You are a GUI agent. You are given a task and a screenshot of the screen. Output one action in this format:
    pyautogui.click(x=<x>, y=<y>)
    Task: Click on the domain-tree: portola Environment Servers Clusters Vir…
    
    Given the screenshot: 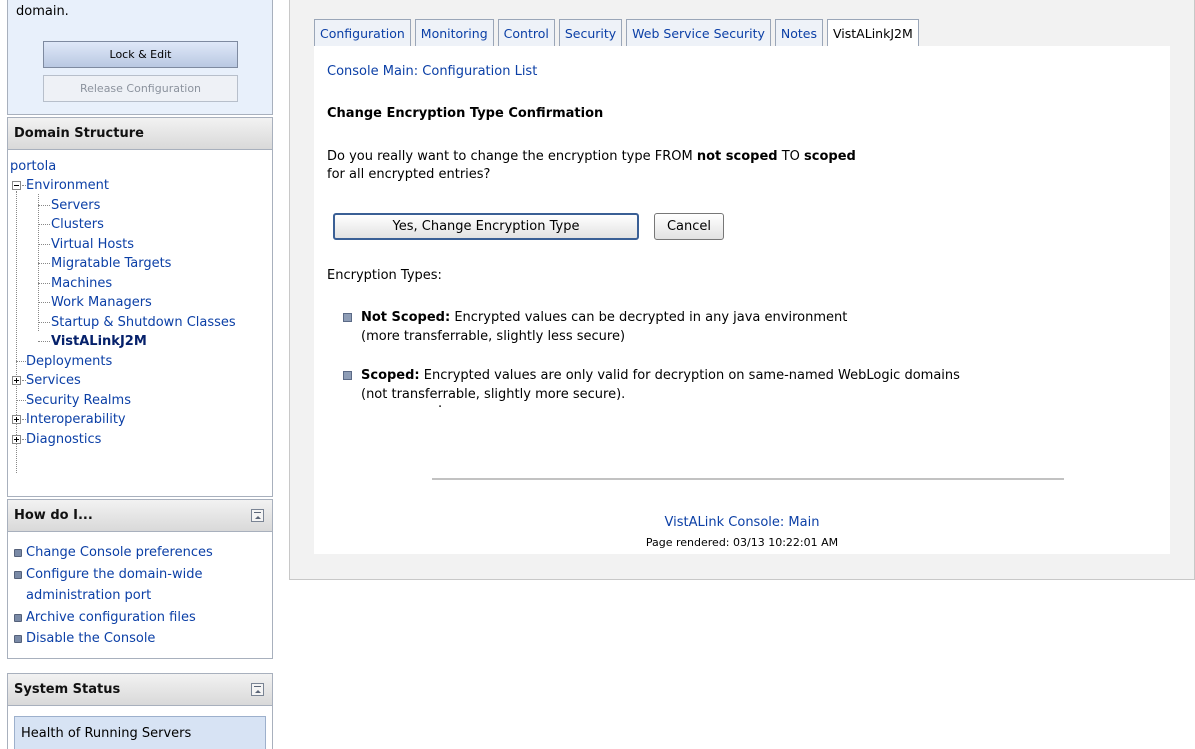 What is the action you would take?
    pyautogui.click(x=140, y=323)
    